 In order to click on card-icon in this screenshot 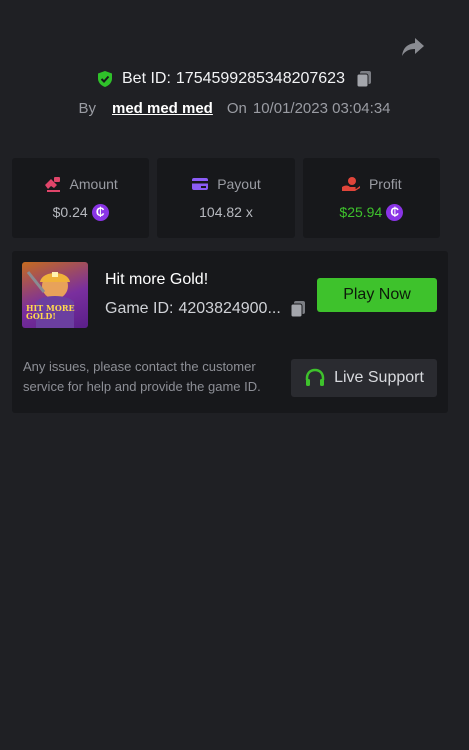, I will do `click(200, 184)`.